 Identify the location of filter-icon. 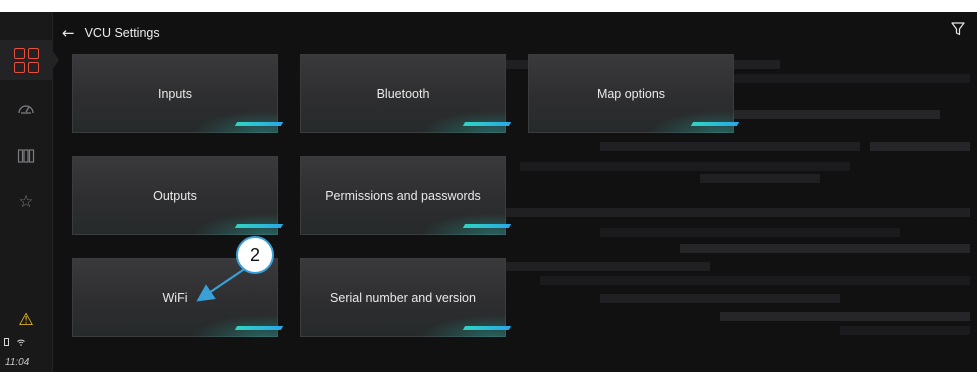
(958, 29).